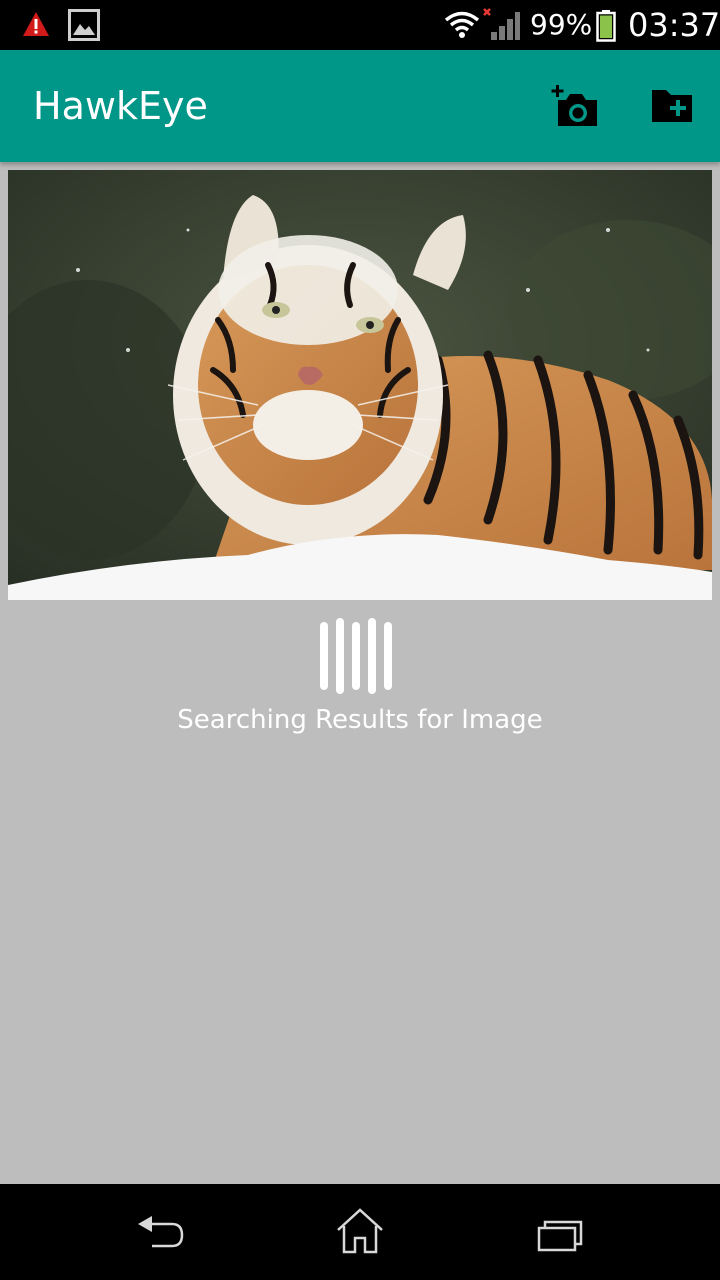  Describe the element at coordinates (561, 24) in the screenshot. I see `battery-percent: 99%` at that location.